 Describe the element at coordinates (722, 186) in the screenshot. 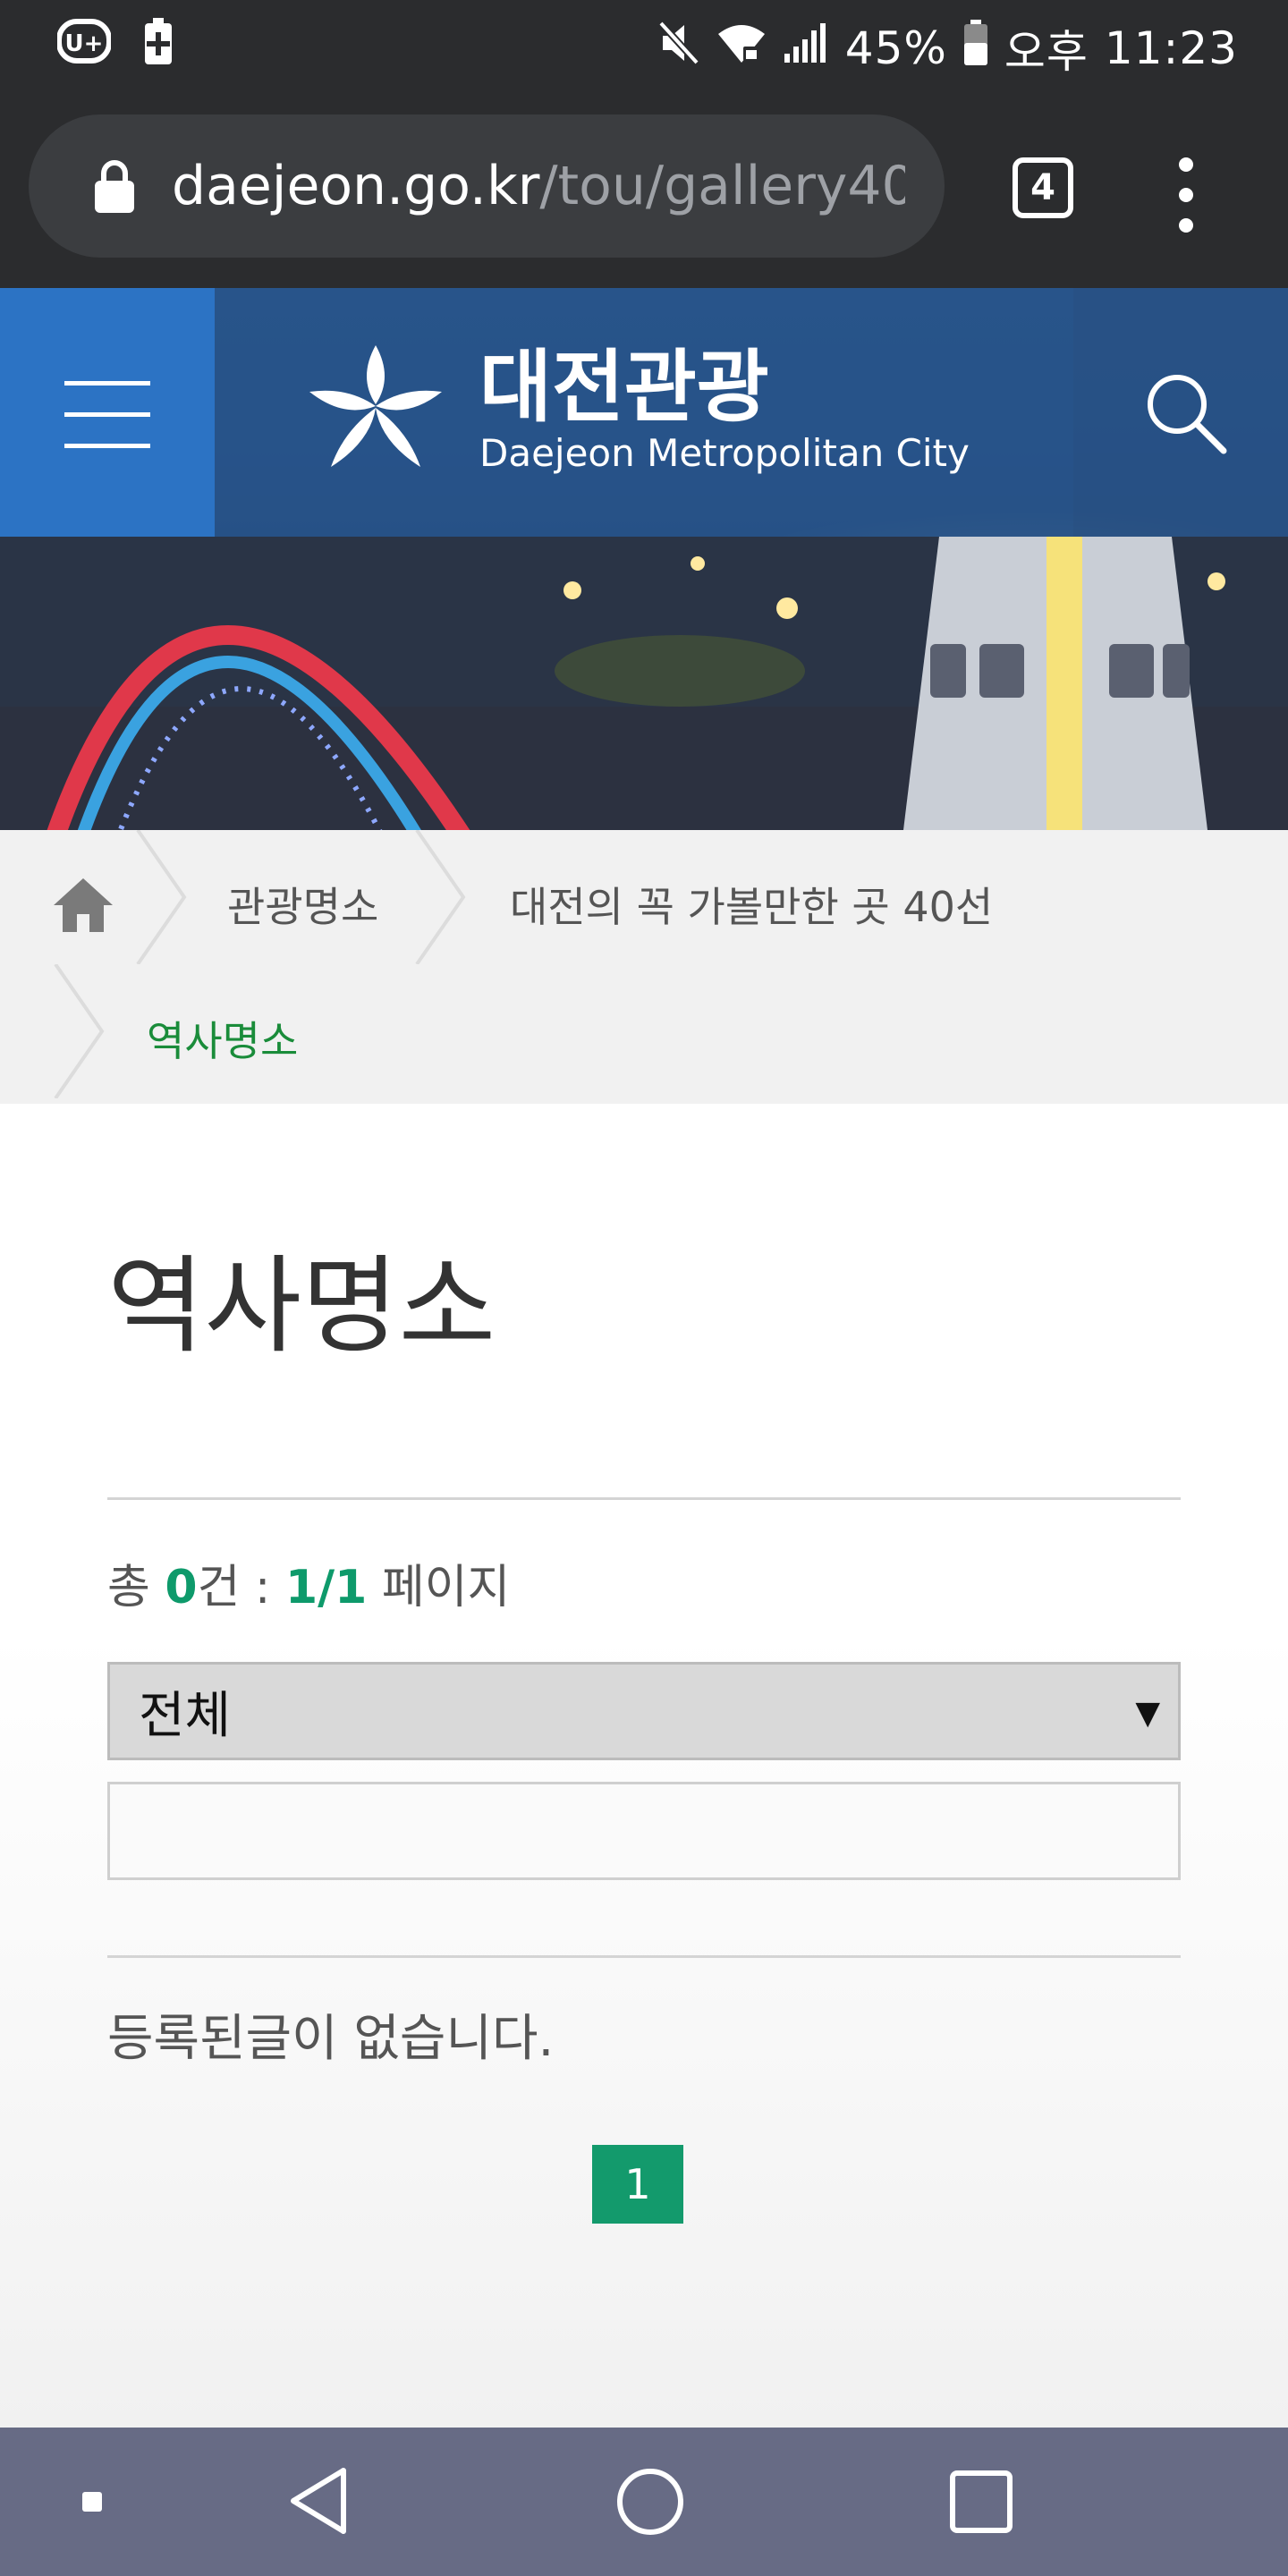

I see `url-path: /tou/gallery40Bo` at that location.